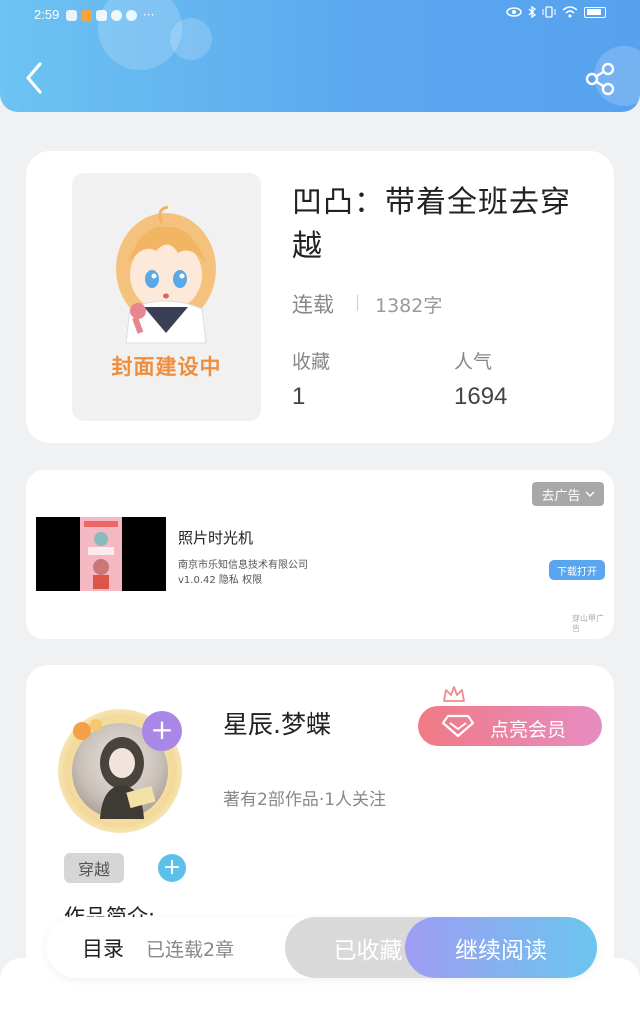 Image resolution: width=640 pixels, height=1024 pixels. I want to click on vibrate-icon, so click(549, 12).